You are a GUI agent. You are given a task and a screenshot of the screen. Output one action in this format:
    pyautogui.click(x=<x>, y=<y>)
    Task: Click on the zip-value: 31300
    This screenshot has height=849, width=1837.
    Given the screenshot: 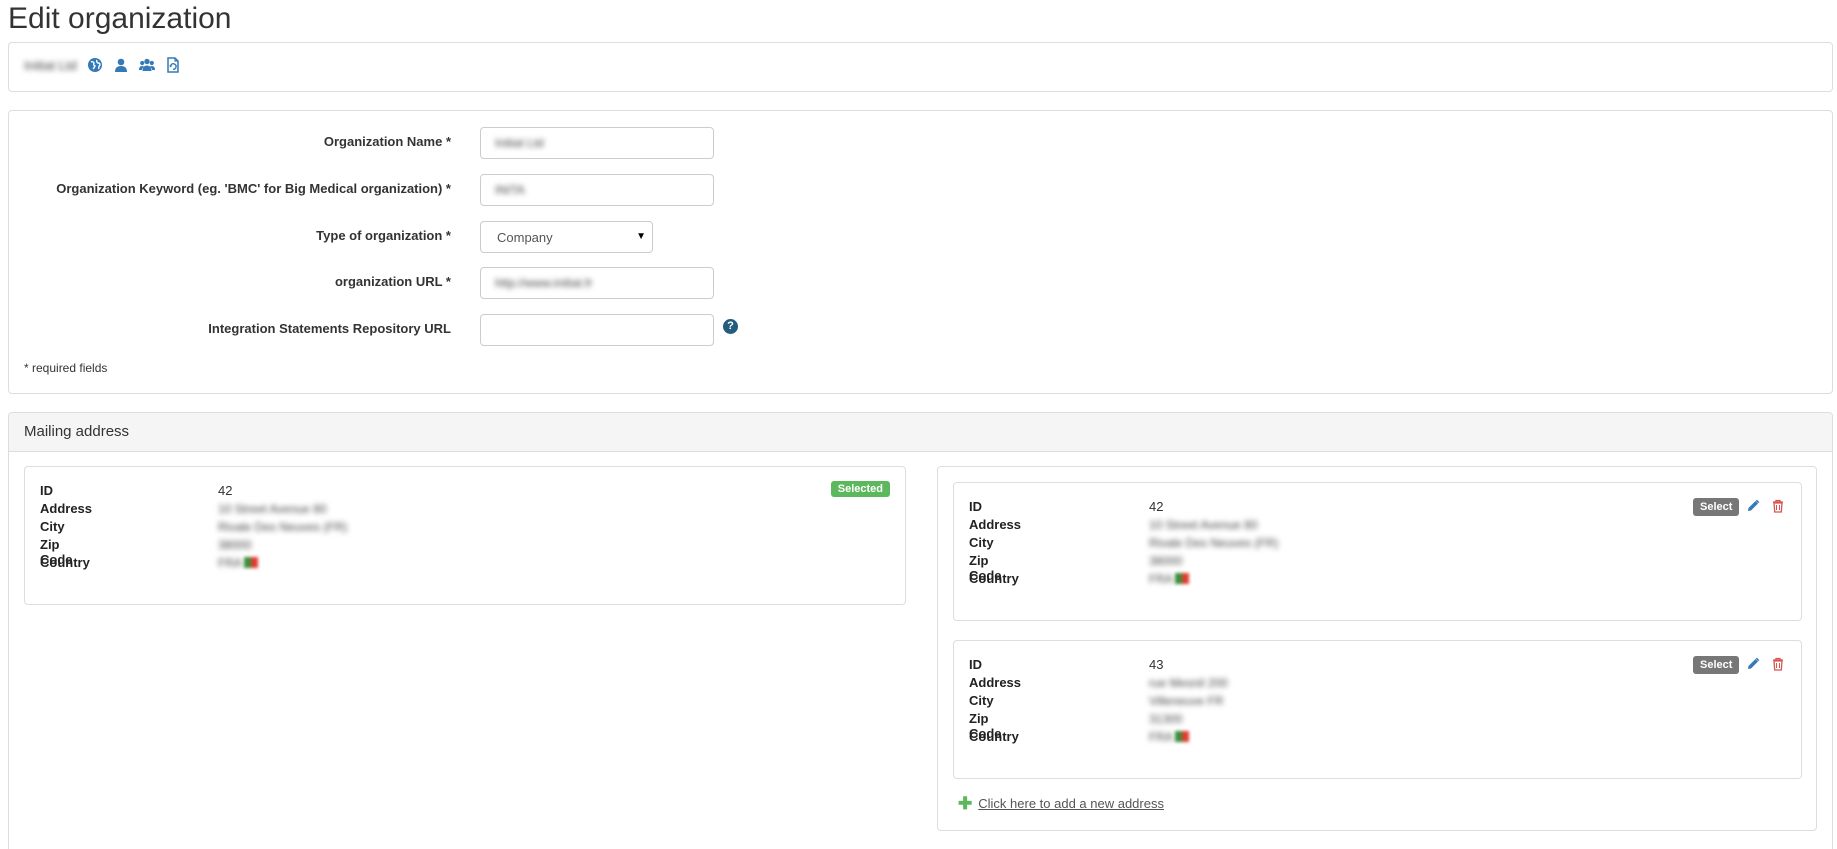 What is the action you would take?
    pyautogui.click(x=1165, y=718)
    